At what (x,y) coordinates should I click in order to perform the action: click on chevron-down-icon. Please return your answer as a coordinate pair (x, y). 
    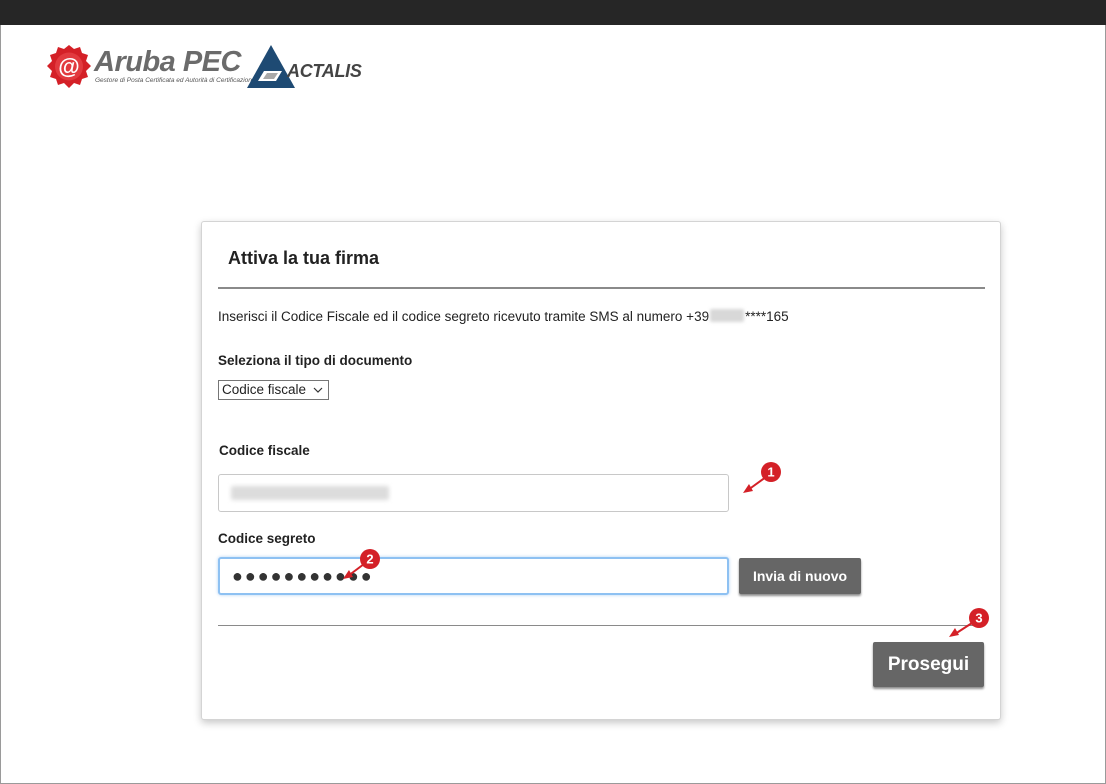
    Looking at the image, I should click on (318, 390).